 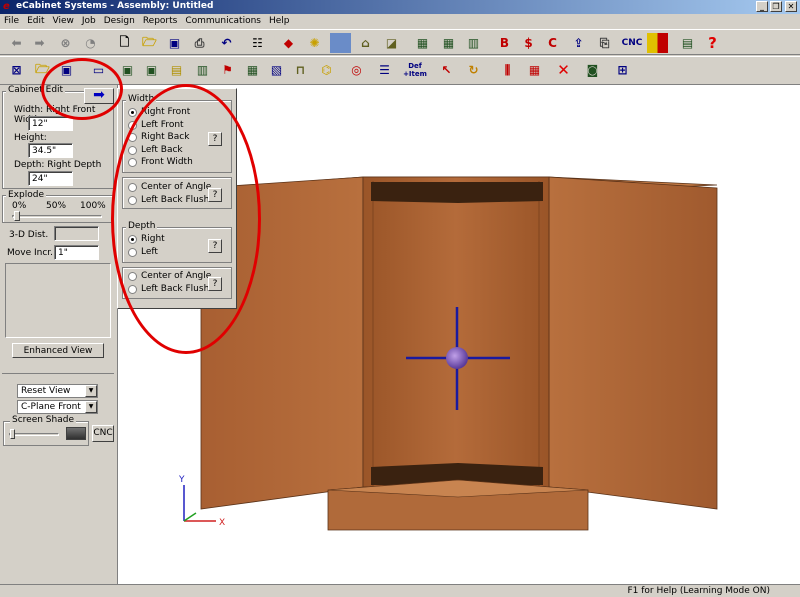 What do you see at coordinates (400, 590) in the screenshot?
I see `status-bar: F1 for Help (Learning Mode ON)` at bounding box center [400, 590].